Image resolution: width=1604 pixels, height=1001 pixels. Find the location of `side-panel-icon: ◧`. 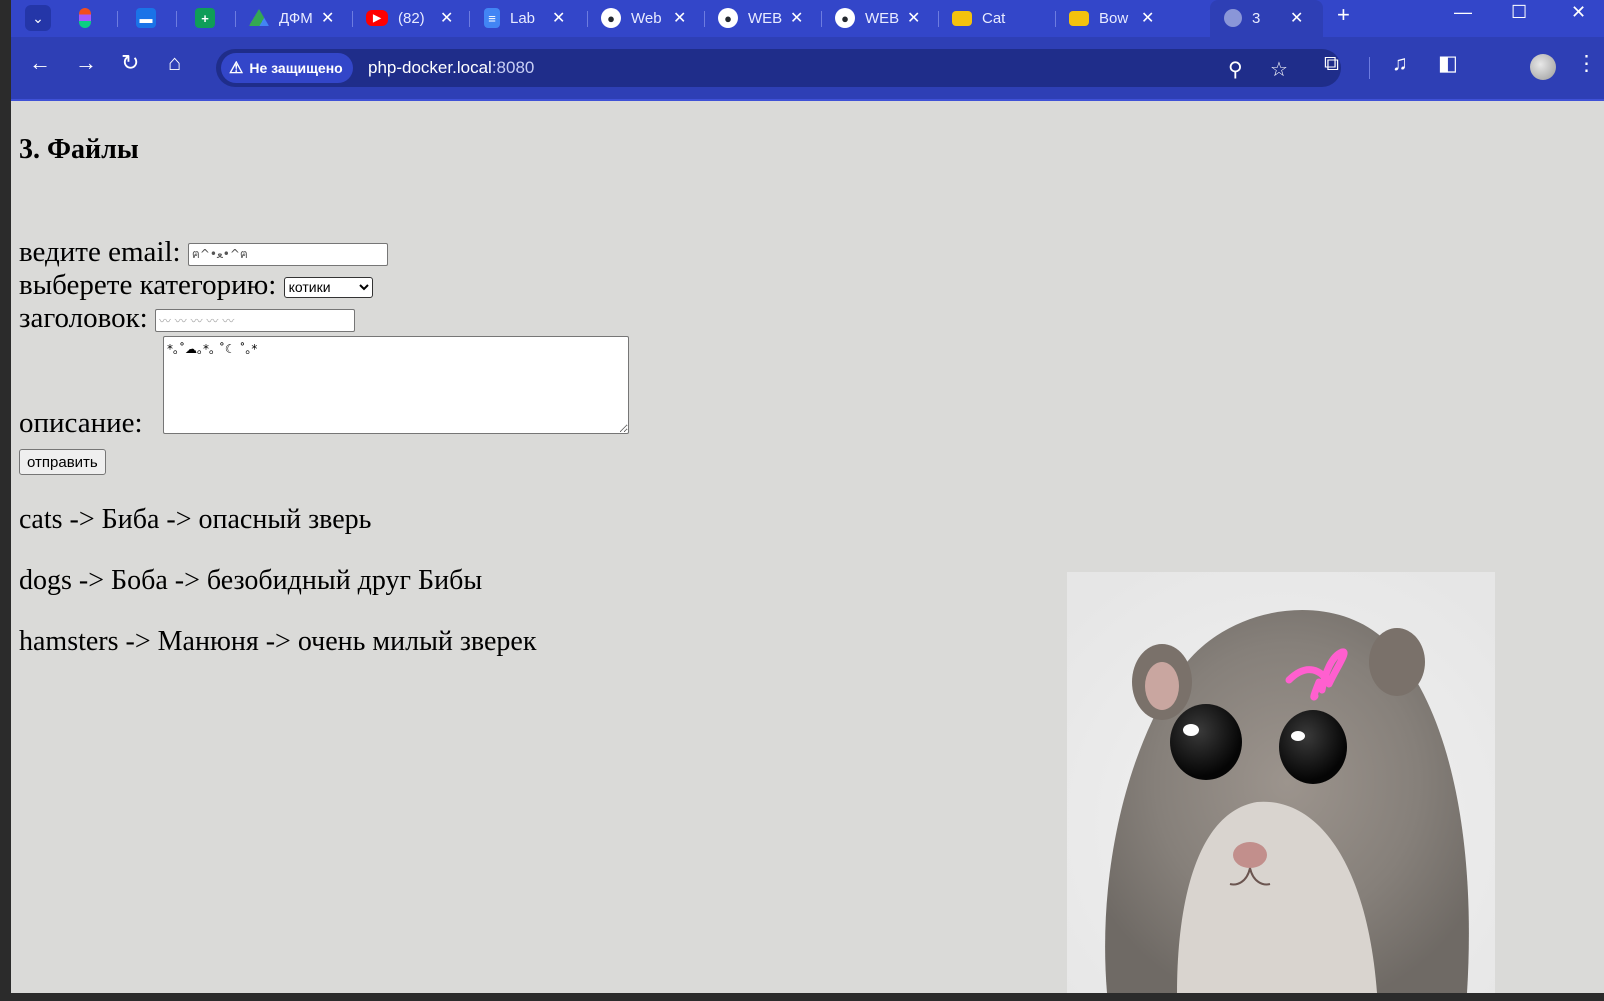

side-panel-icon: ◧ is located at coordinates (1448, 63).